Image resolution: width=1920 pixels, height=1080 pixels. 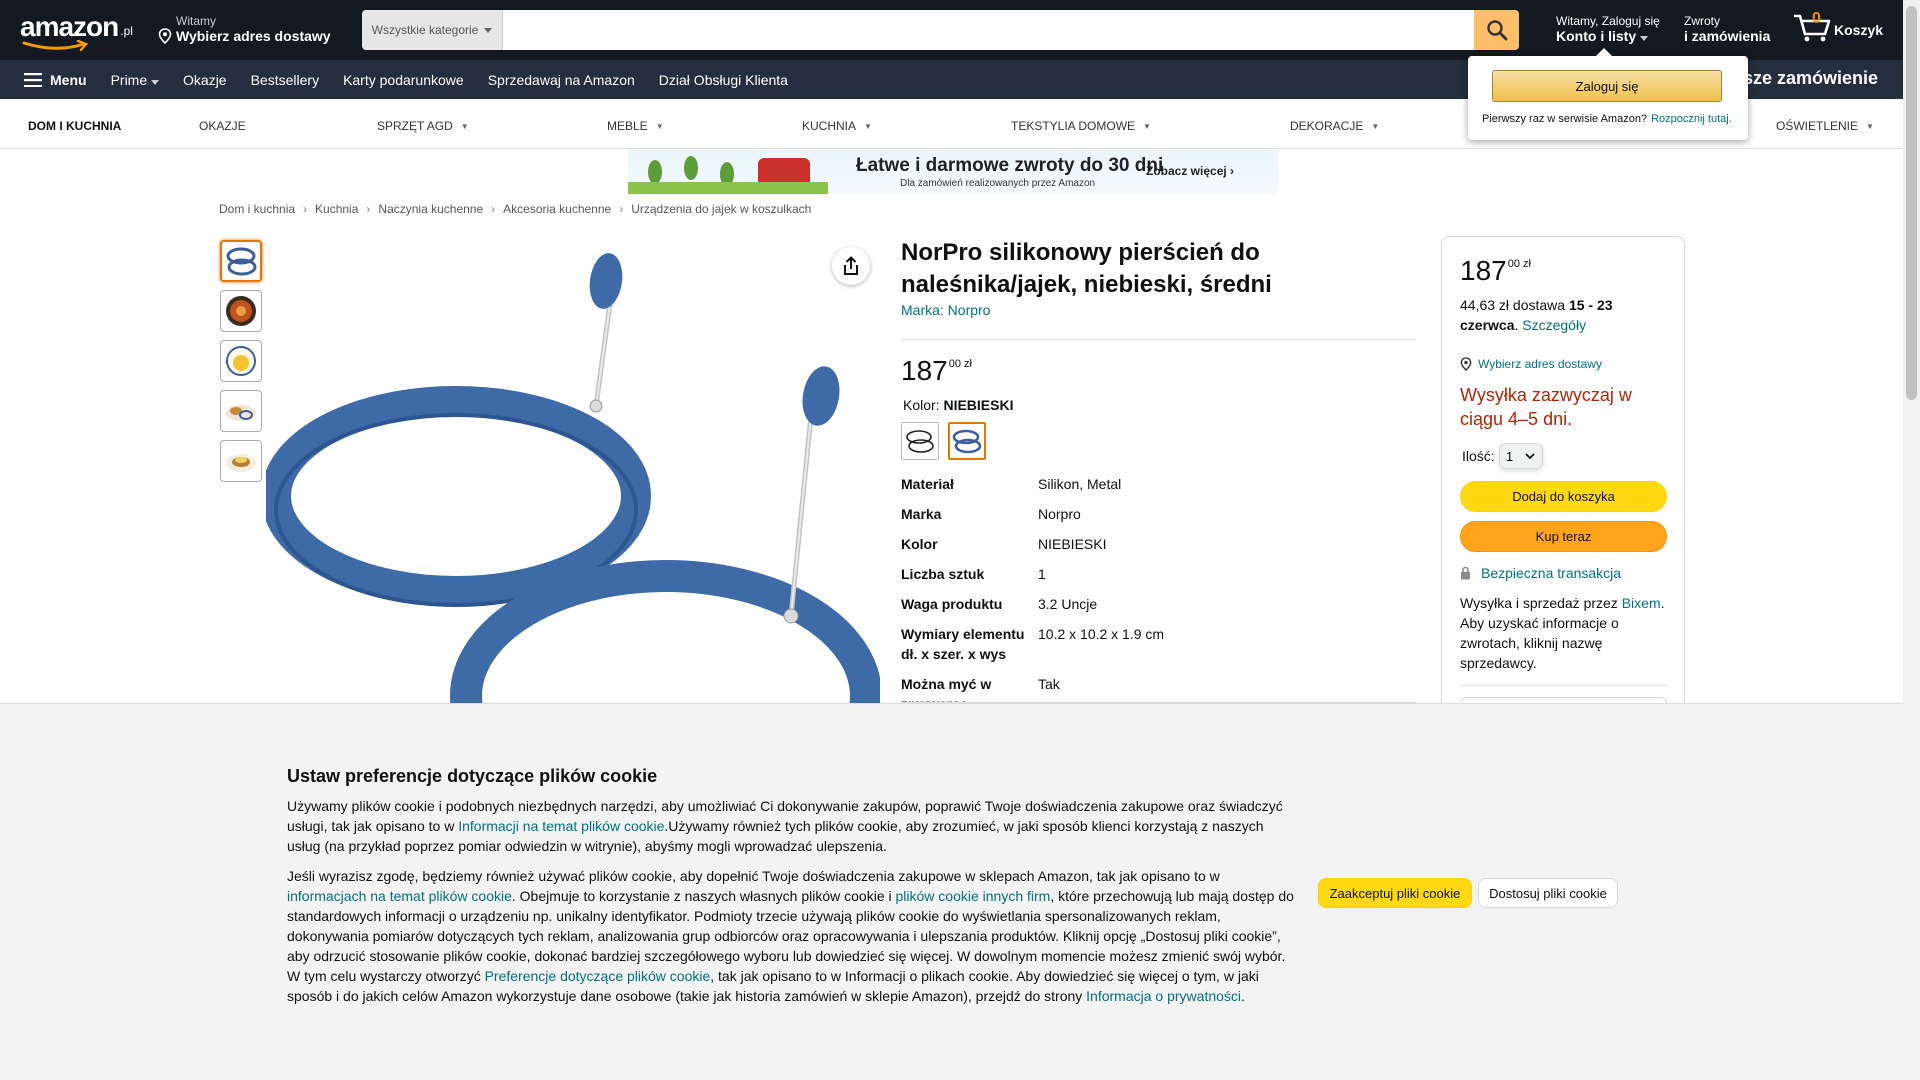 What do you see at coordinates (921, 514) in the screenshot?
I see `spec-key: Marka` at bounding box center [921, 514].